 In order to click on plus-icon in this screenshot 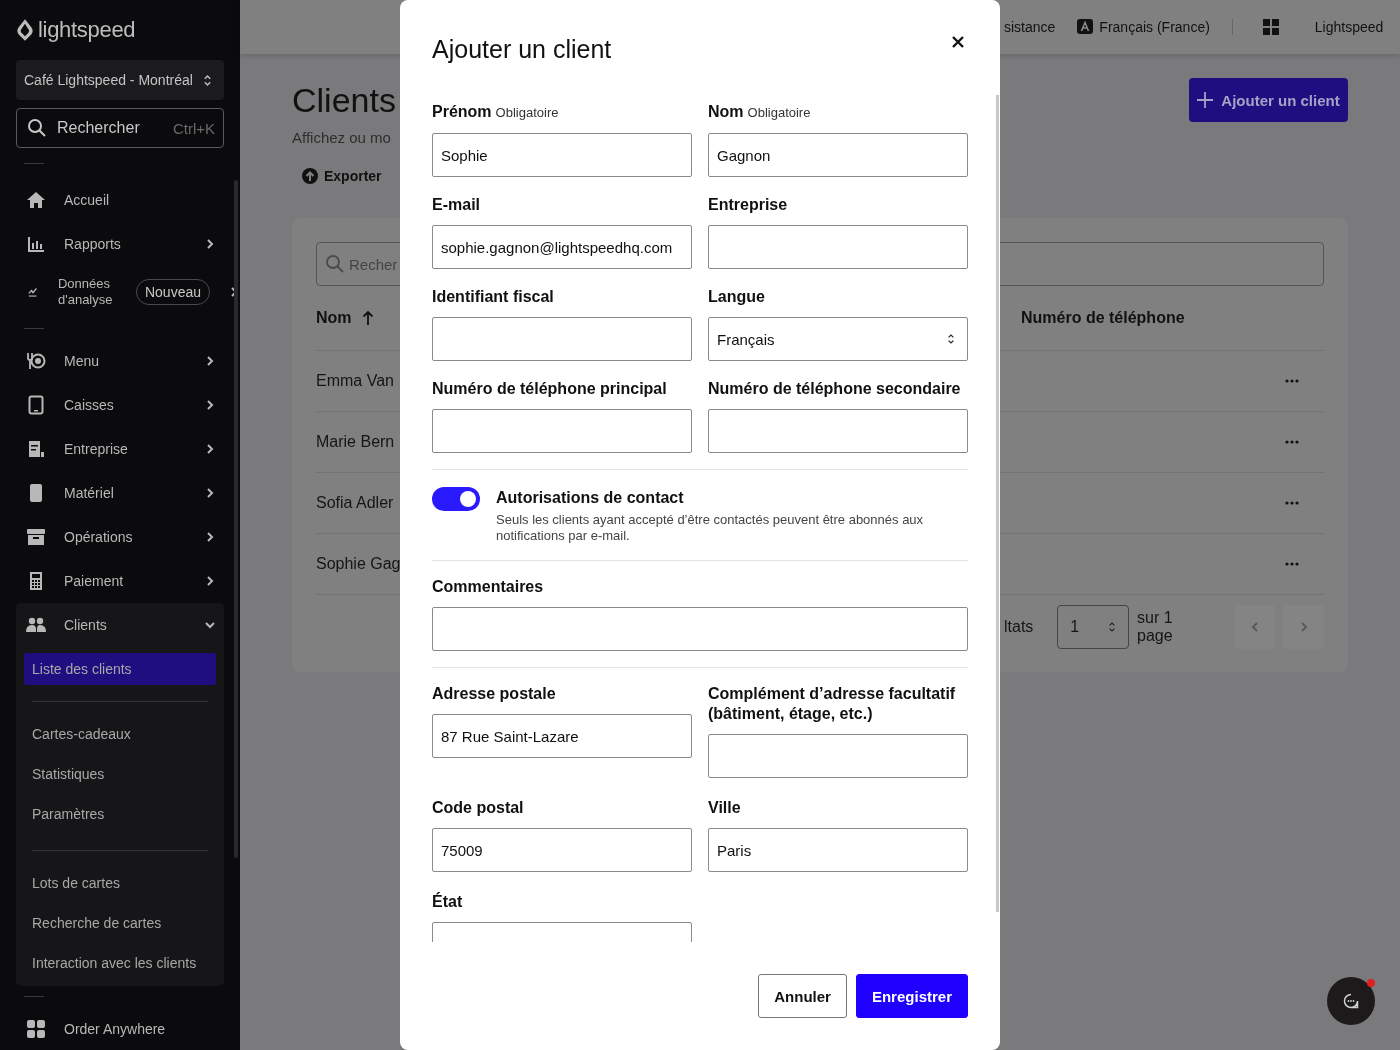, I will do `click(1205, 100)`.